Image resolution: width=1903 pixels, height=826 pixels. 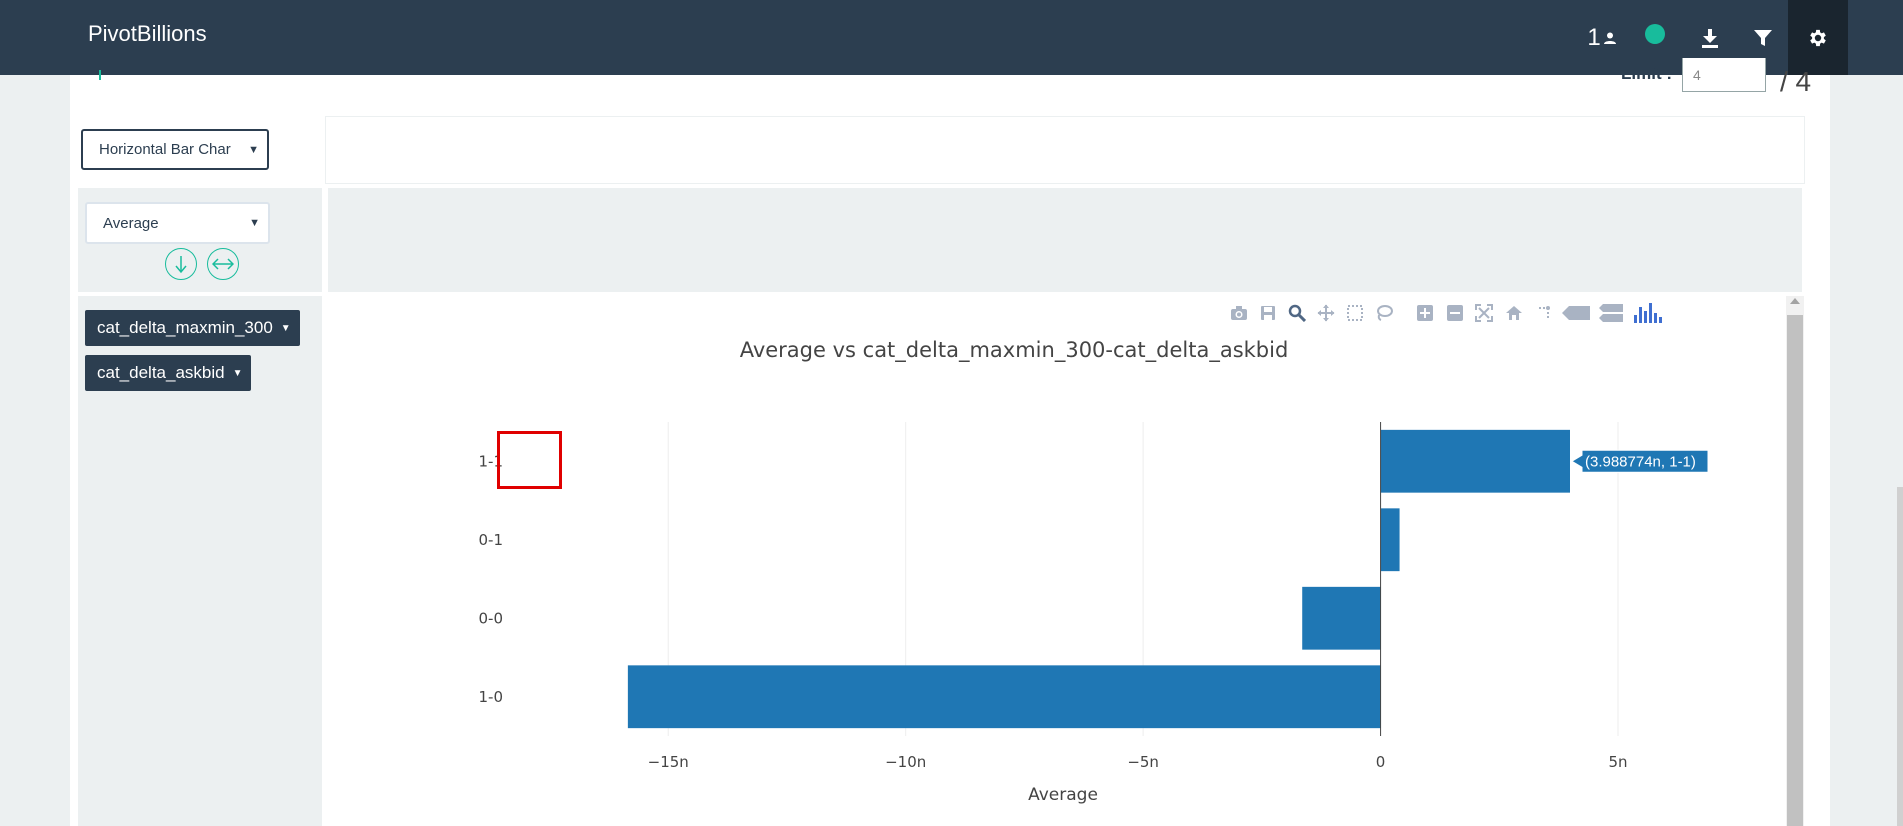 I want to click on sort-button, so click(x=181, y=264).